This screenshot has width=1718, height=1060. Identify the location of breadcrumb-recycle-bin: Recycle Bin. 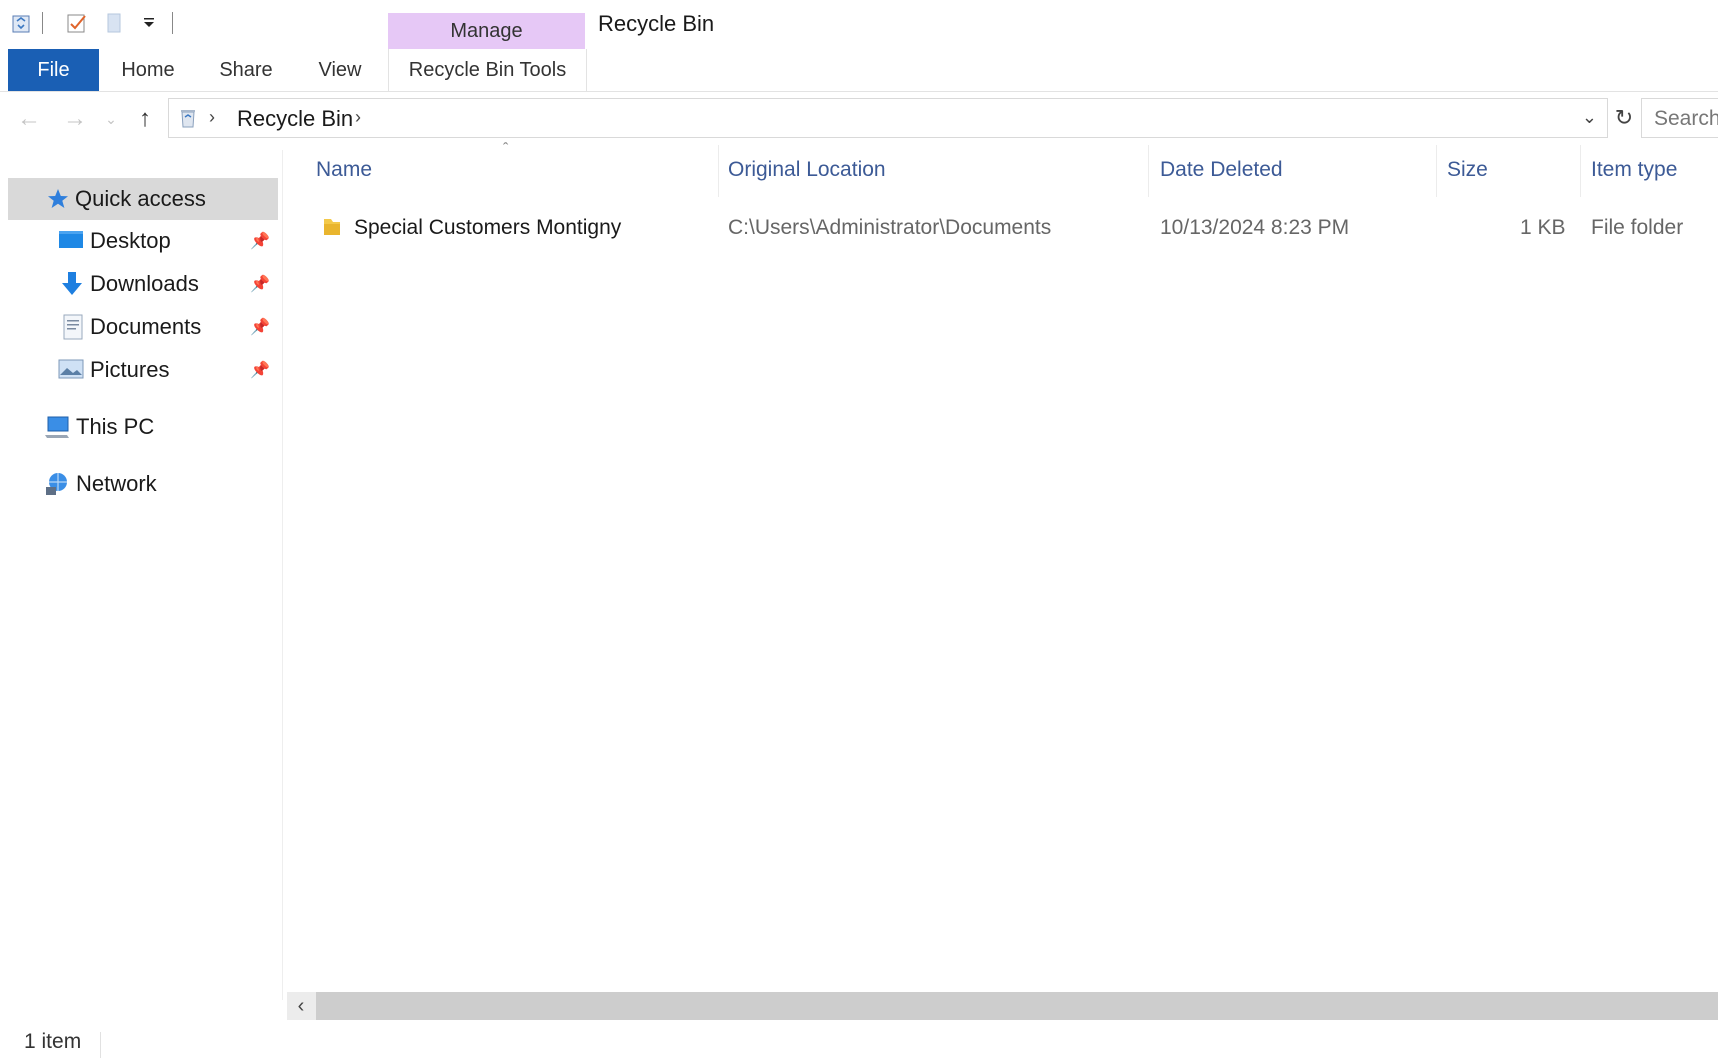
(295, 119).